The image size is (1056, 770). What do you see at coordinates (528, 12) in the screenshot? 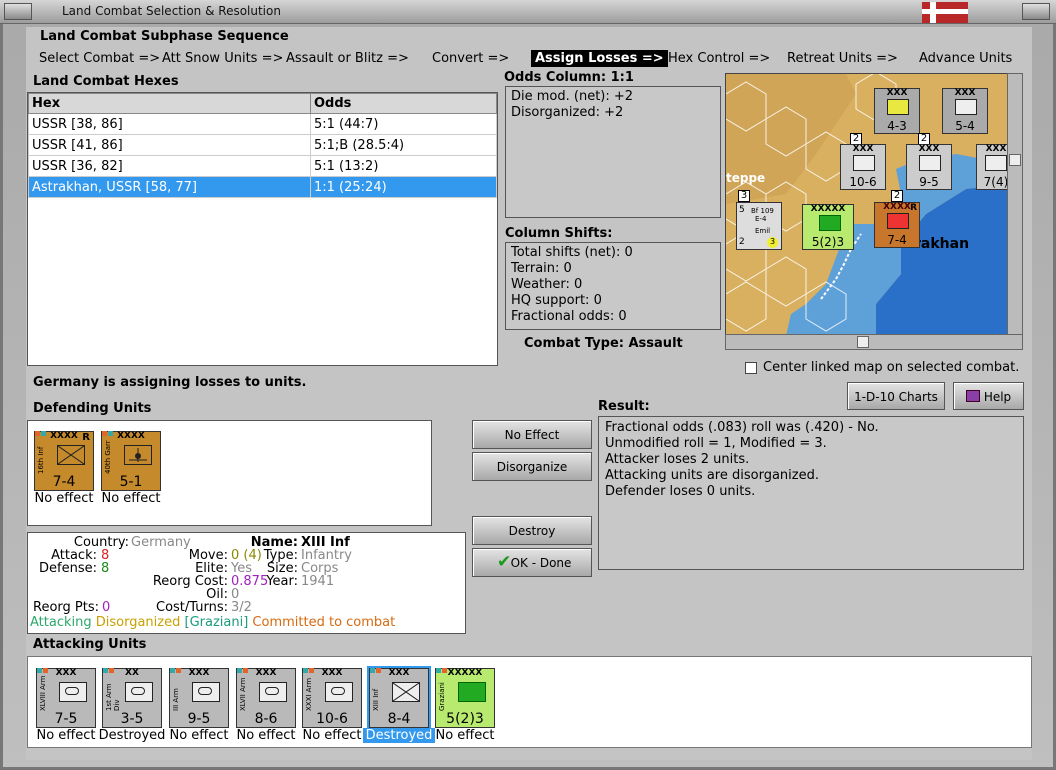
I see `title-bar: Land Combat Selection & Resolution` at bounding box center [528, 12].